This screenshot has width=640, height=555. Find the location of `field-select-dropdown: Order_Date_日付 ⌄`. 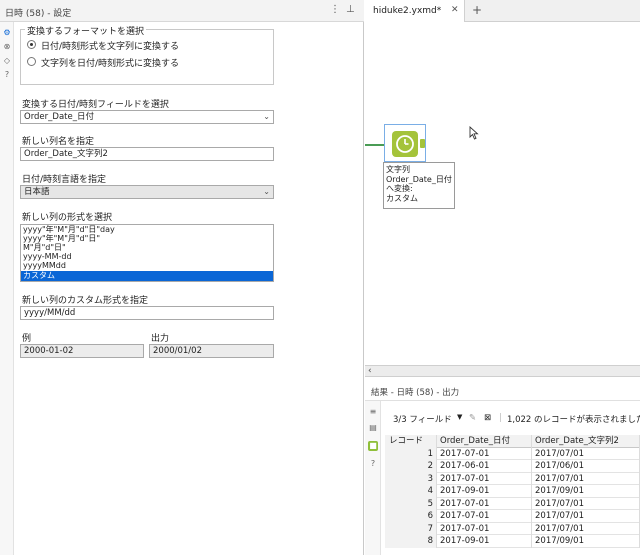

field-select-dropdown: Order_Date_日付 ⌄ is located at coordinates (147, 117).